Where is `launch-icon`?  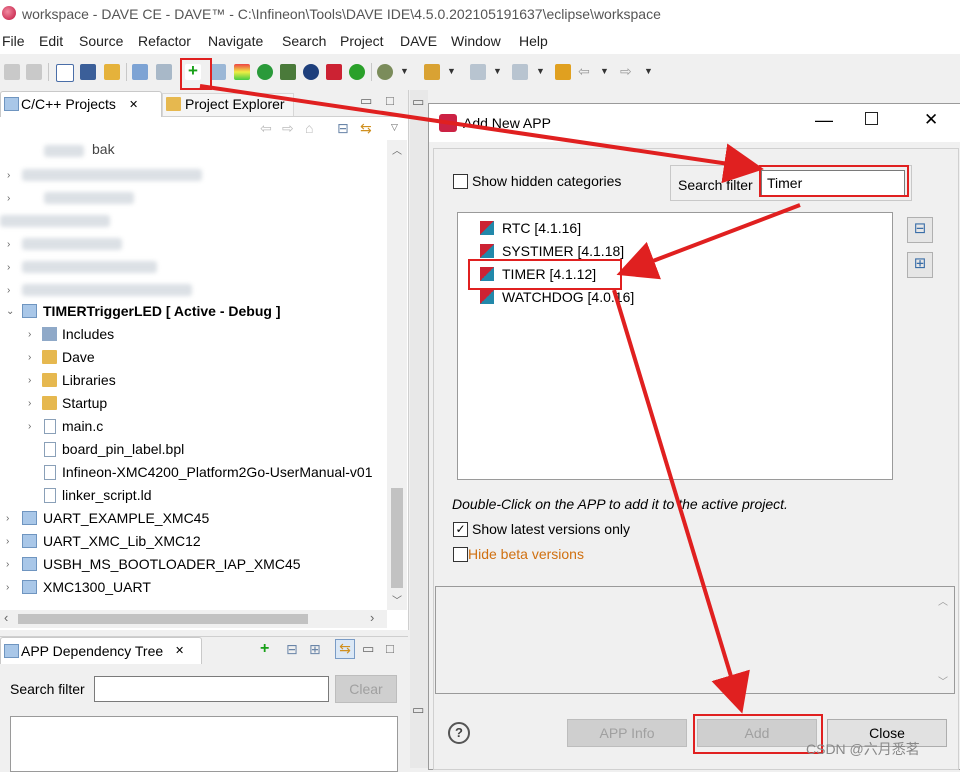 launch-icon is located at coordinates (432, 72).